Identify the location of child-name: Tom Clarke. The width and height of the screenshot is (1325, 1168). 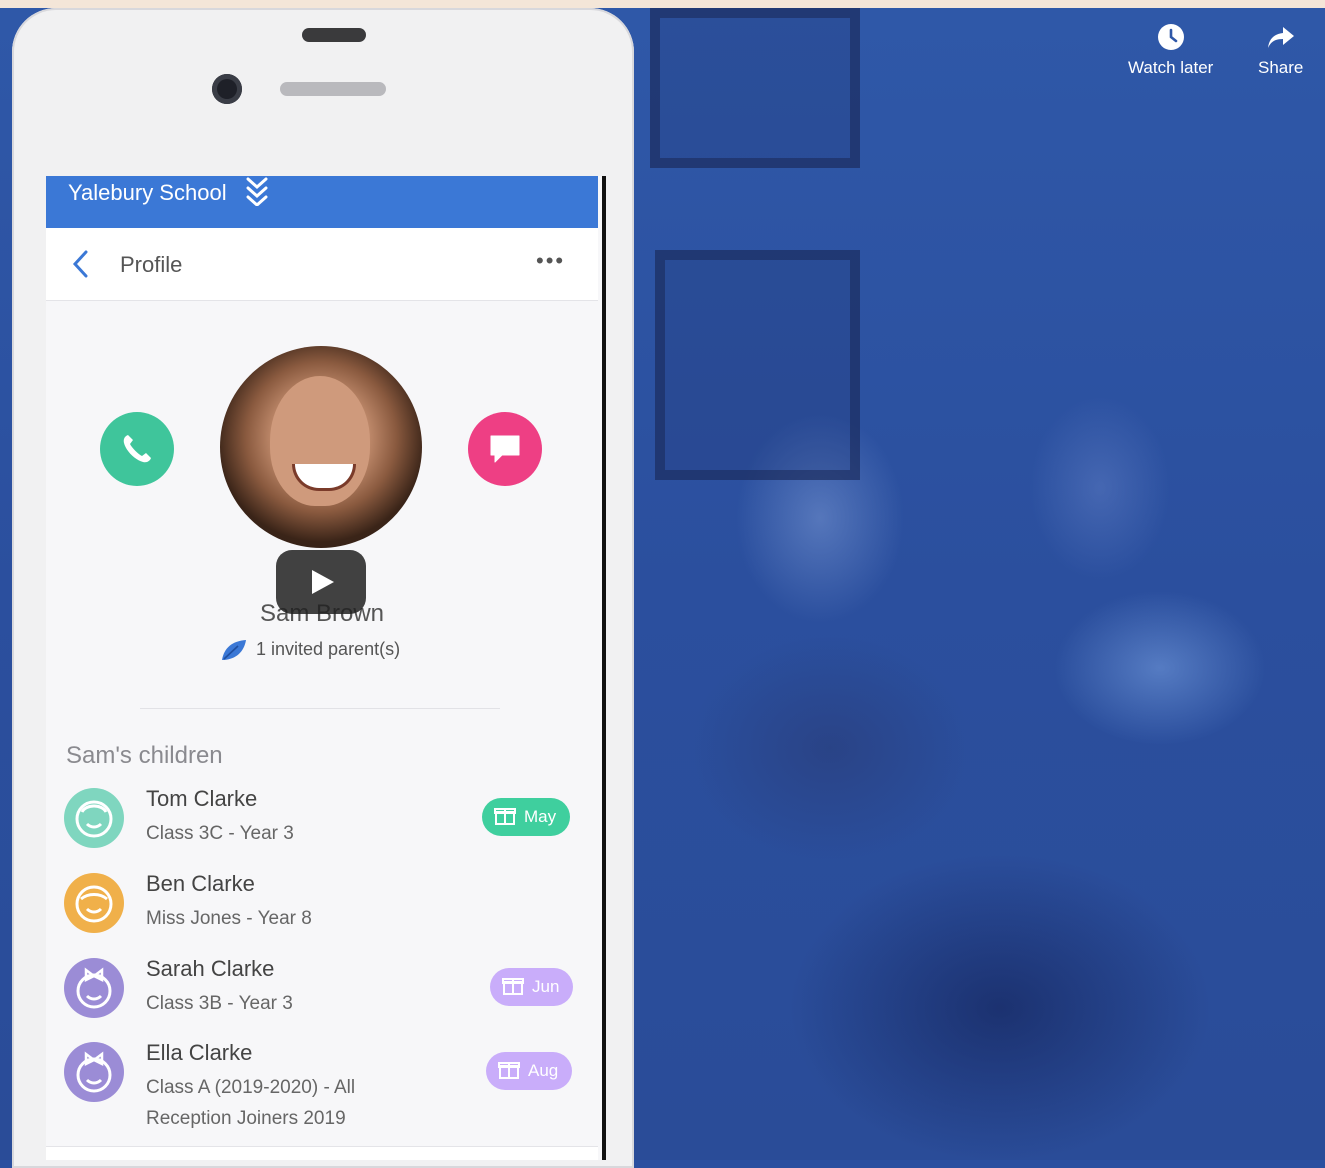
(202, 798).